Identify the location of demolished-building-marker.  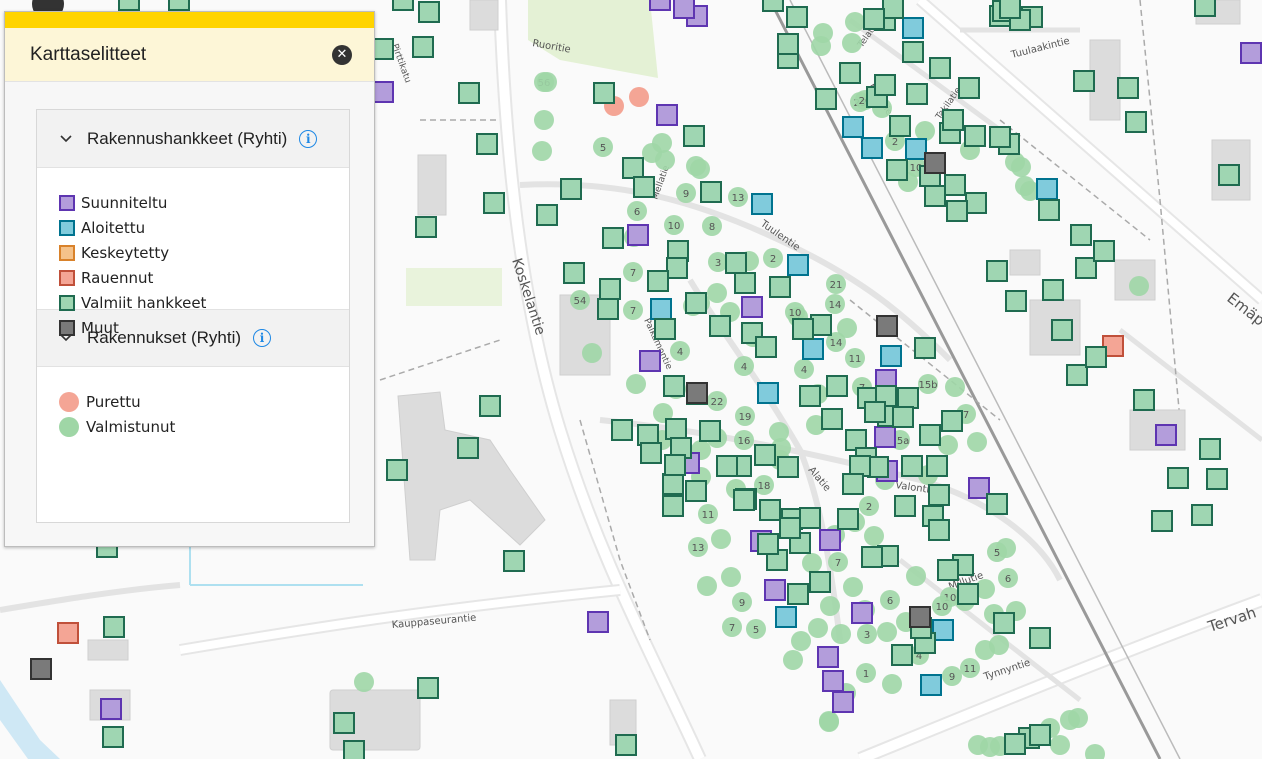
(639, 97).